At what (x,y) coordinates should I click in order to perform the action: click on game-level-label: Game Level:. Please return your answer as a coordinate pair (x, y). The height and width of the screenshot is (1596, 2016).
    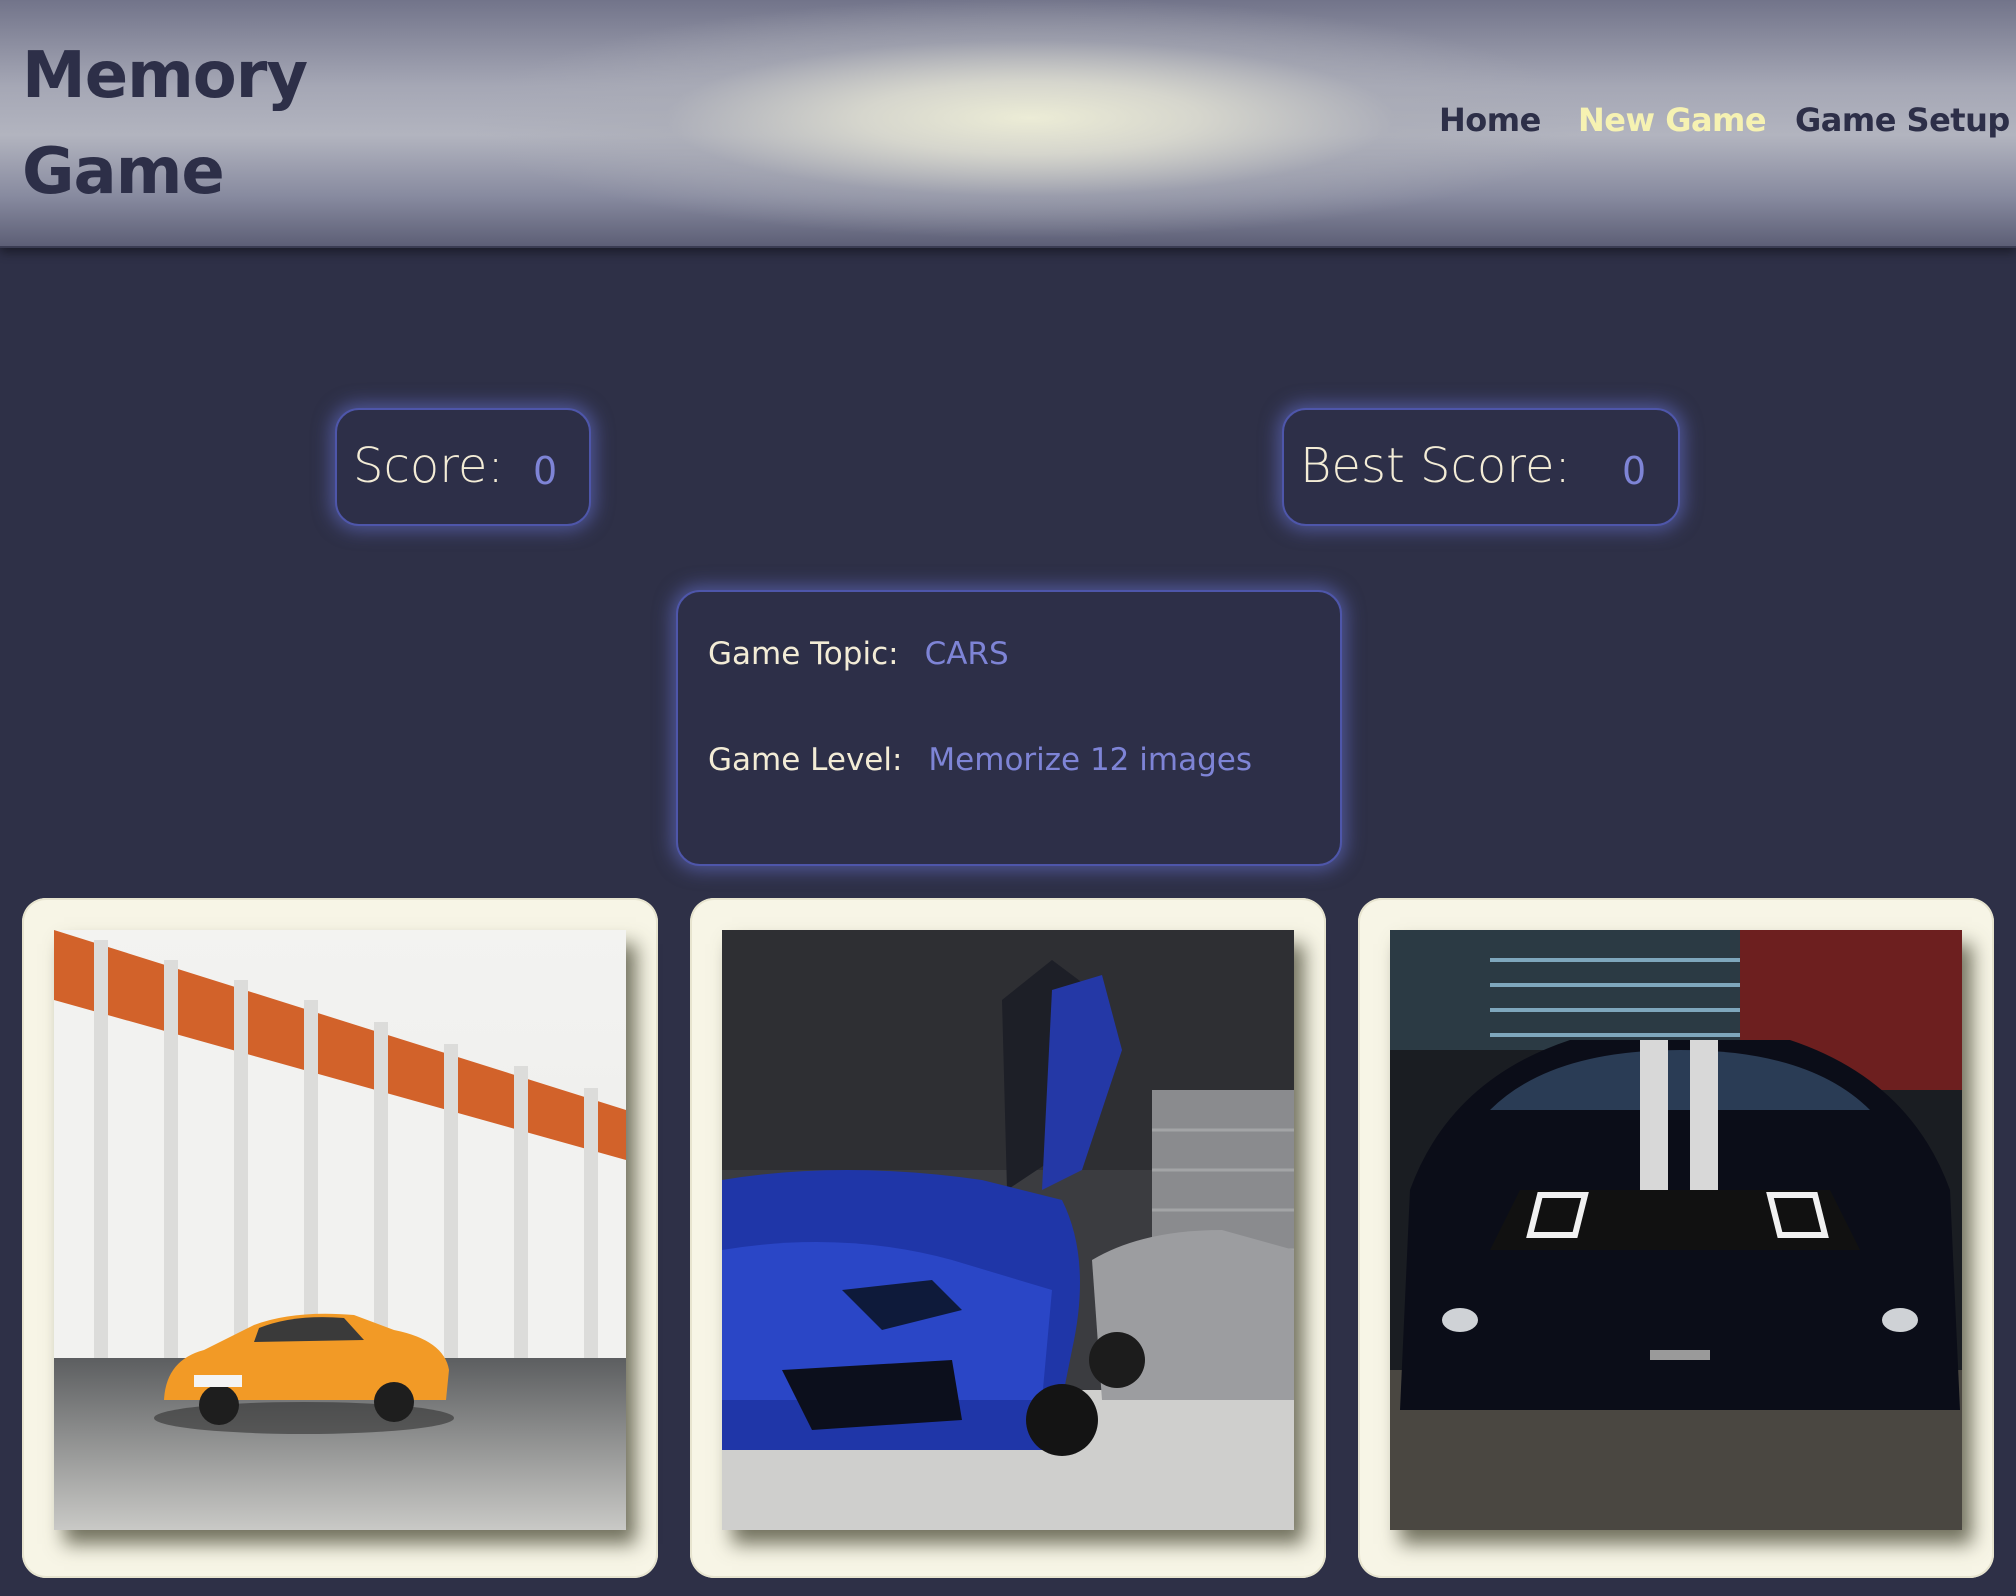
    Looking at the image, I should click on (805, 760).